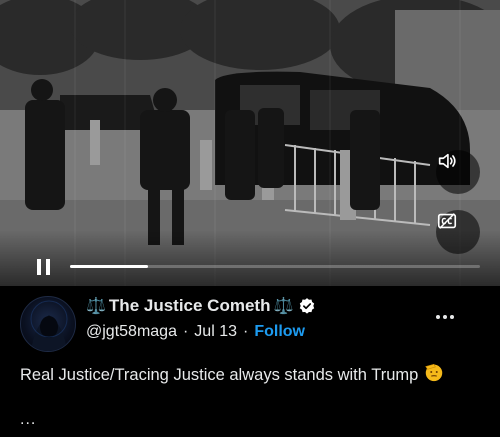 The image size is (500, 437). I want to click on pause-icon-bar, so click(47, 267).